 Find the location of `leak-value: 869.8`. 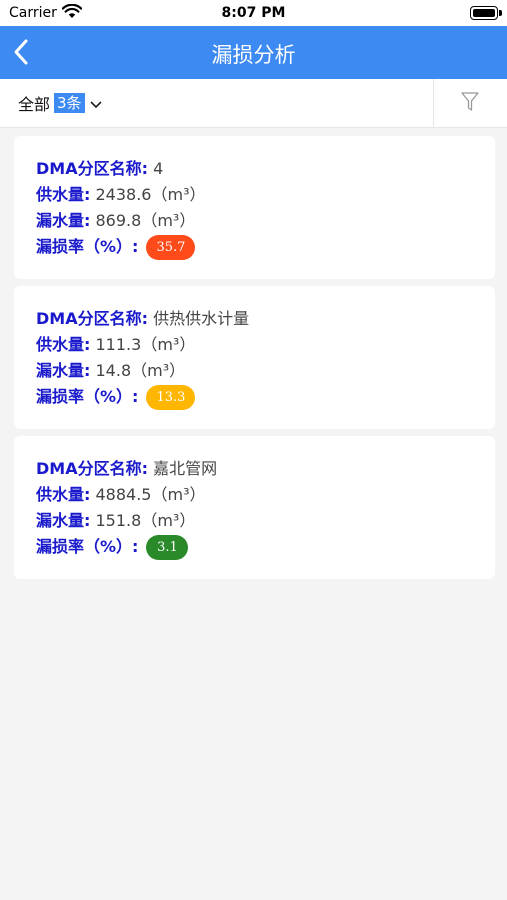

leak-value: 869.8 is located at coordinates (118, 220).